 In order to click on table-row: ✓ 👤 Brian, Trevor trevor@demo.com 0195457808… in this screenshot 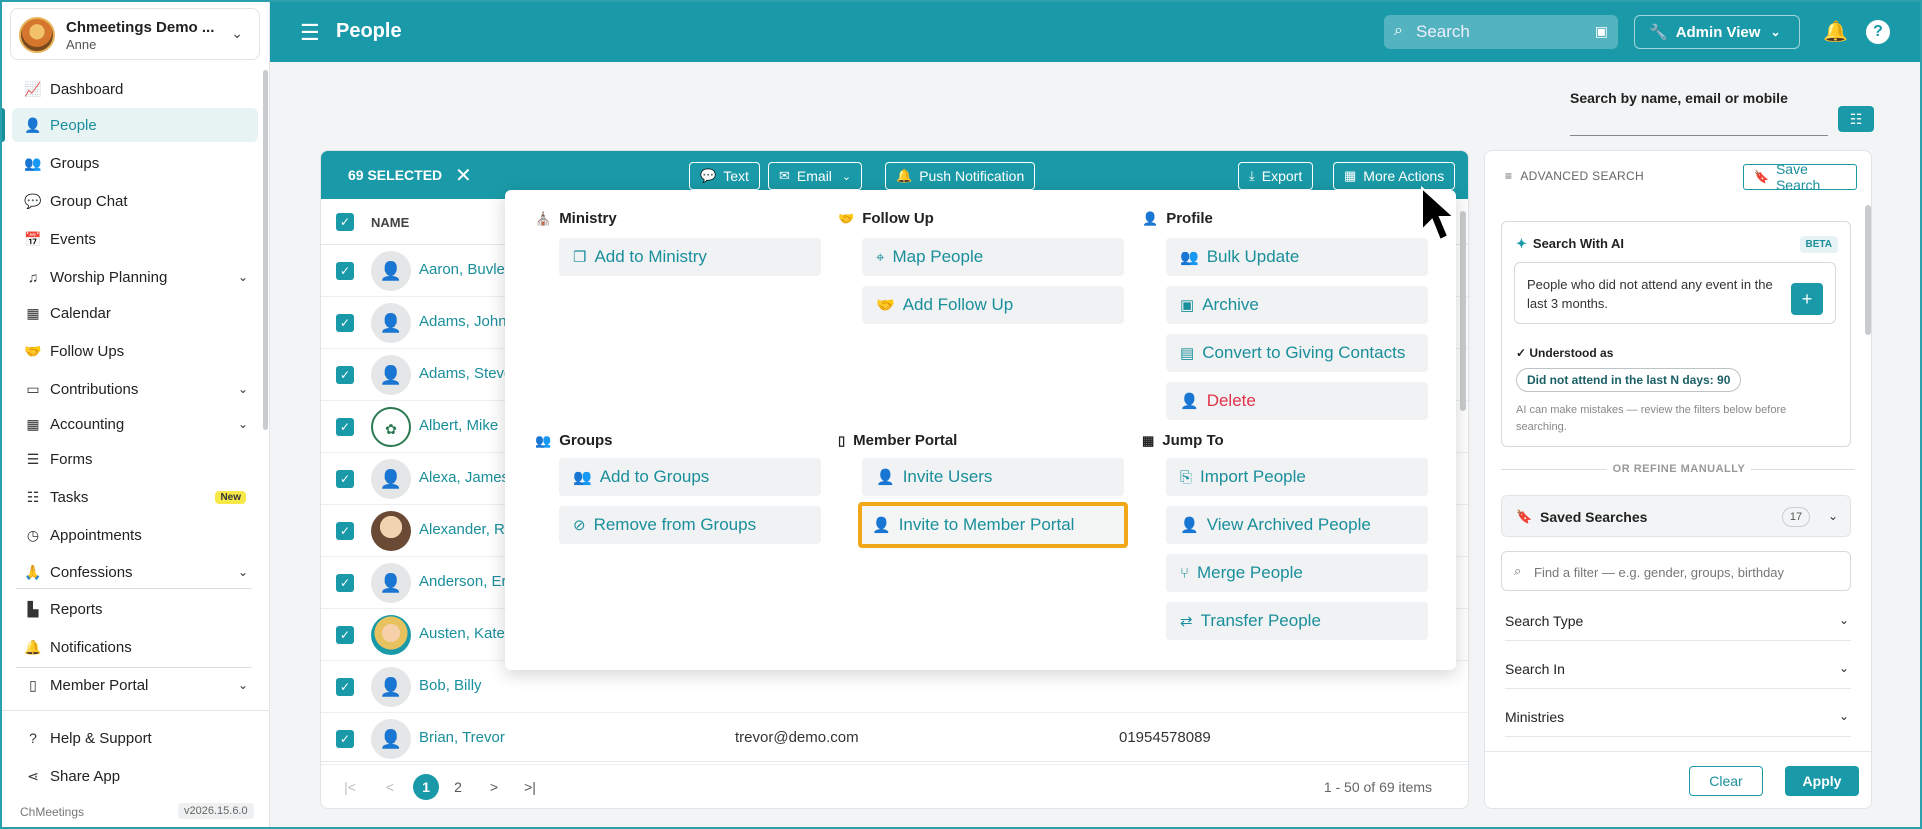, I will do `click(894, 739)`.